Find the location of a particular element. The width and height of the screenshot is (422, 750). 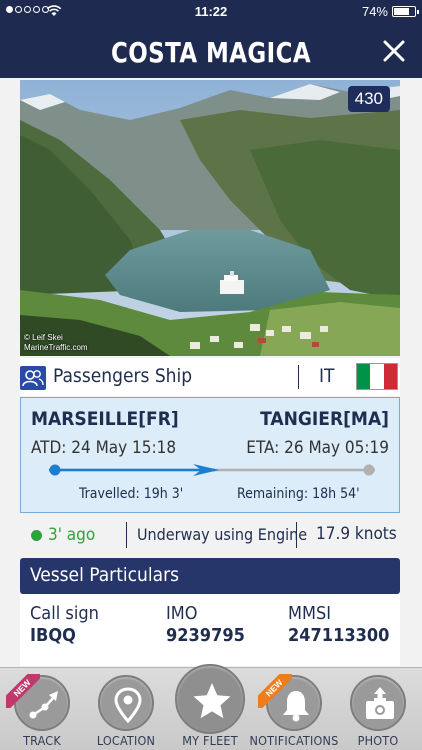

status-bar: 11:22 74% is located at coordinates (211, 12).